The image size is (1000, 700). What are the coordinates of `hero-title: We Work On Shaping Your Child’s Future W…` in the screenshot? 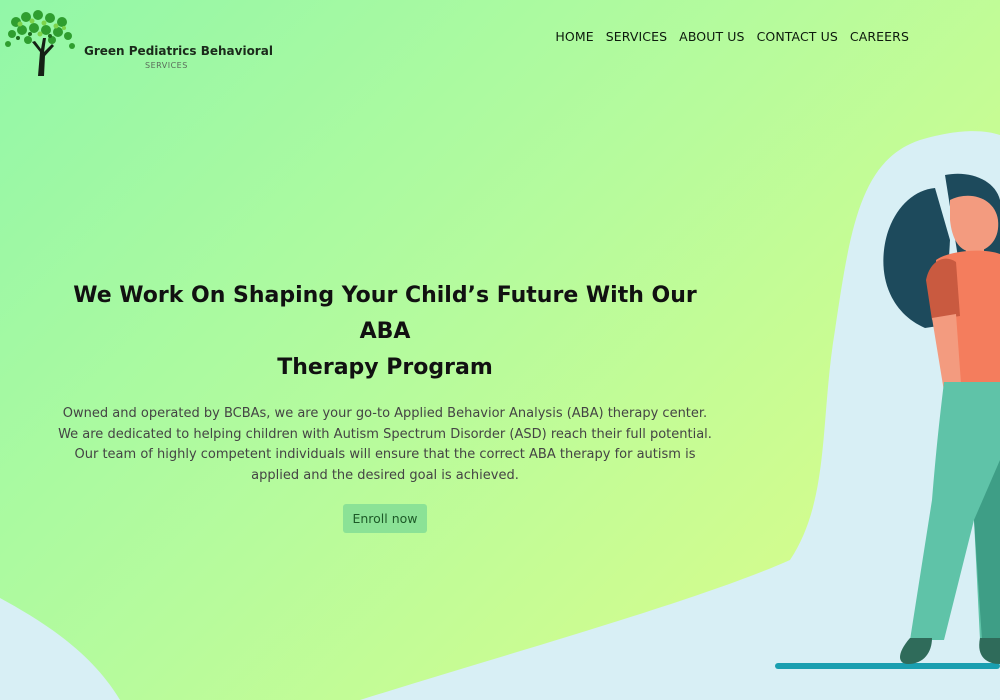 It's located at (385, 332).